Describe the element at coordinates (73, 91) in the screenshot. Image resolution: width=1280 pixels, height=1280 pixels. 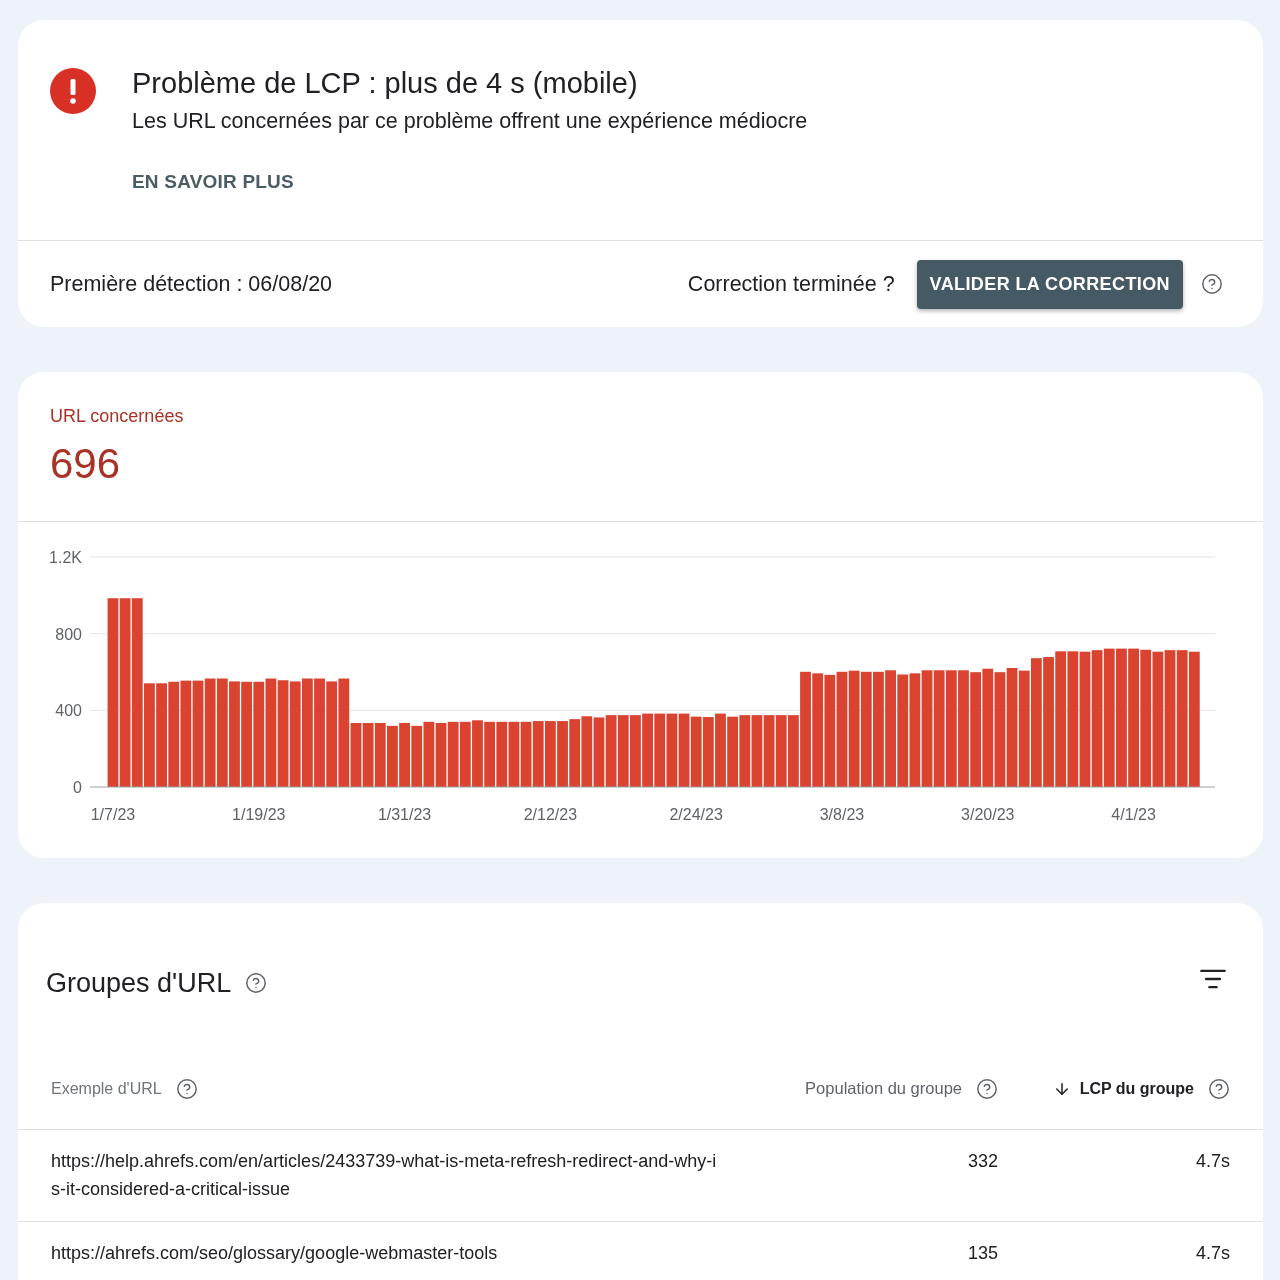
I see `exclamation-icon` at that location.